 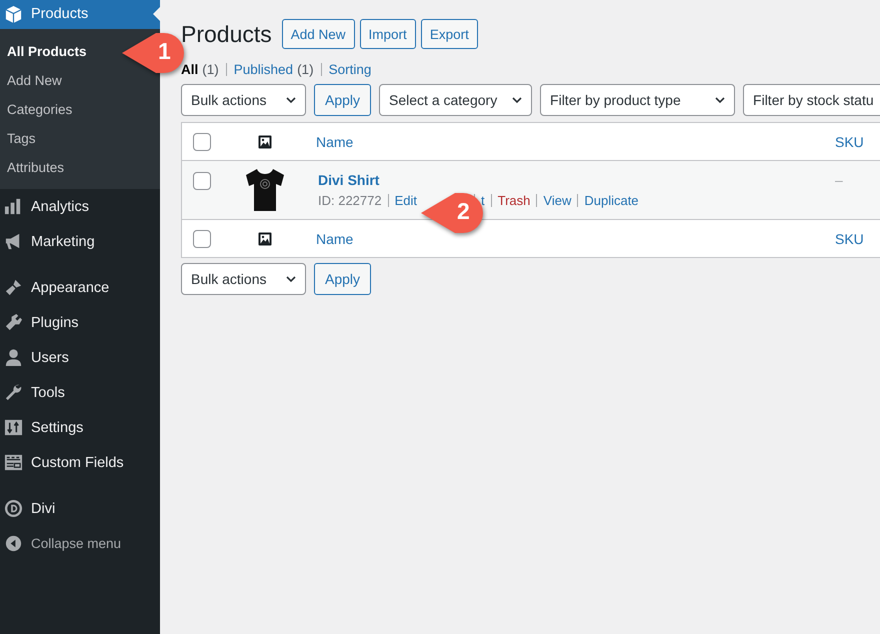 What do you see at coordinates (483, 200) in the screenshot?
I see `row-action-link: t` at bounding box center [483, 200].